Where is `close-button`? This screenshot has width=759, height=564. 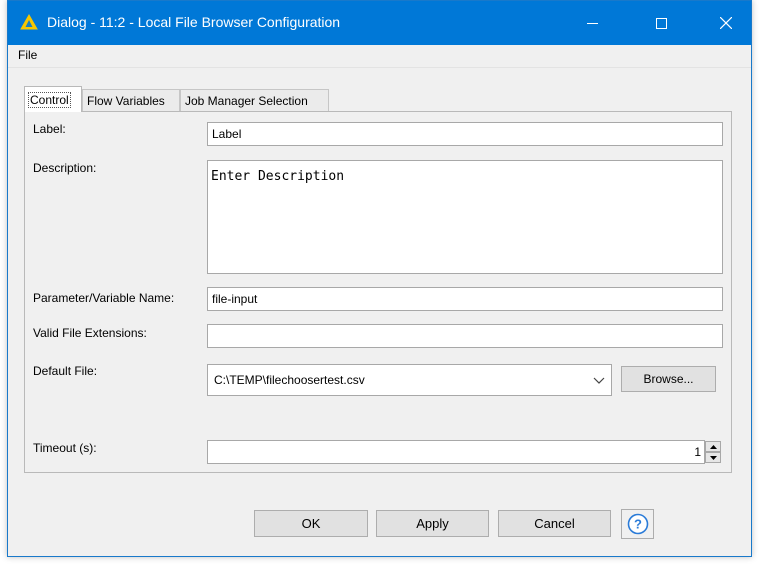
close-button is located at coordinates (726, 23).